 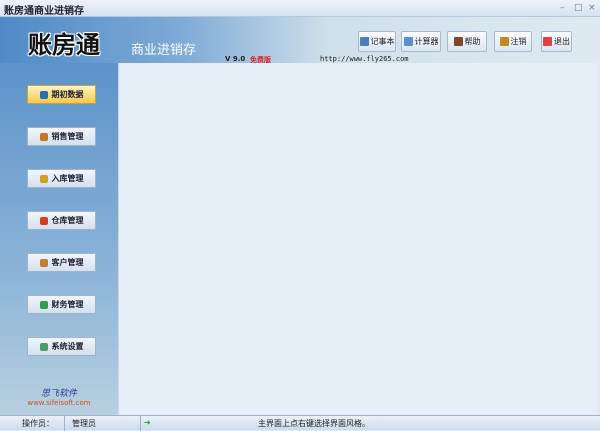 What do you see at coordinates (472, 41) in the screenshot?
I see `header-button-label: 帮助` at bounding box center [472, 41].